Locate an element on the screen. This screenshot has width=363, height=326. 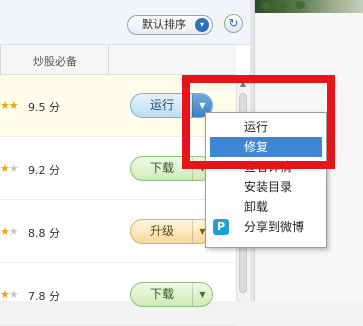
rating-score: 9.5 分 is located at coordinates (44, 107).